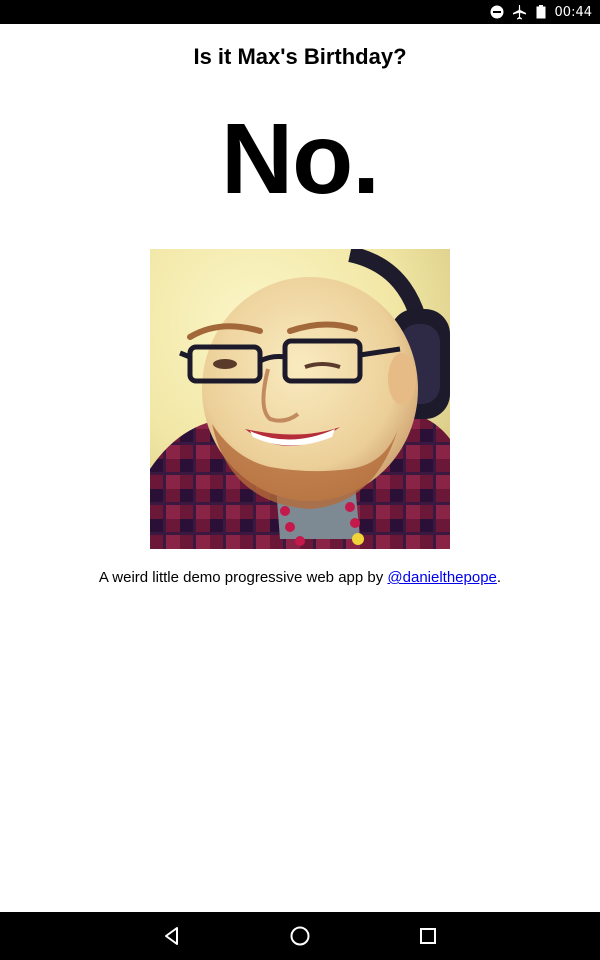 The image size is (600, 960). I want to click on status-bar: 00:44, so click(300, 12).